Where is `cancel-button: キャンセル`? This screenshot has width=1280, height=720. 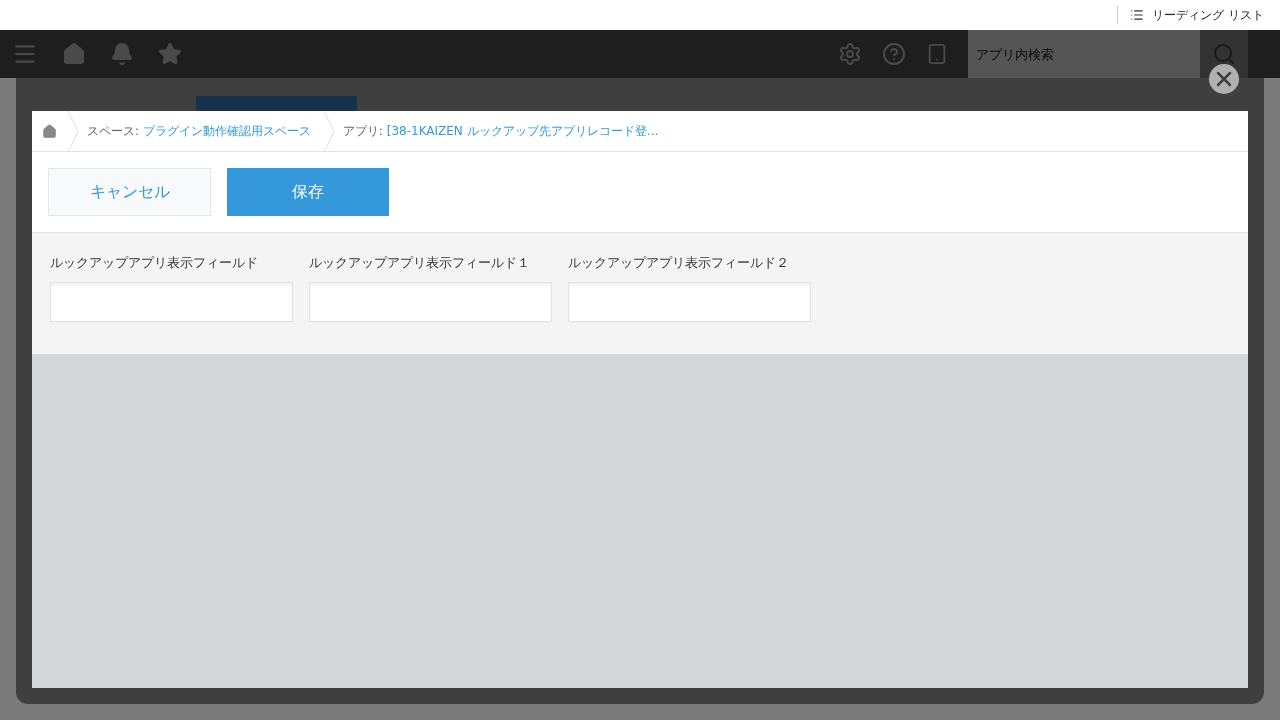 cancel-button: キャンセル is located at coordinates (129, 192).